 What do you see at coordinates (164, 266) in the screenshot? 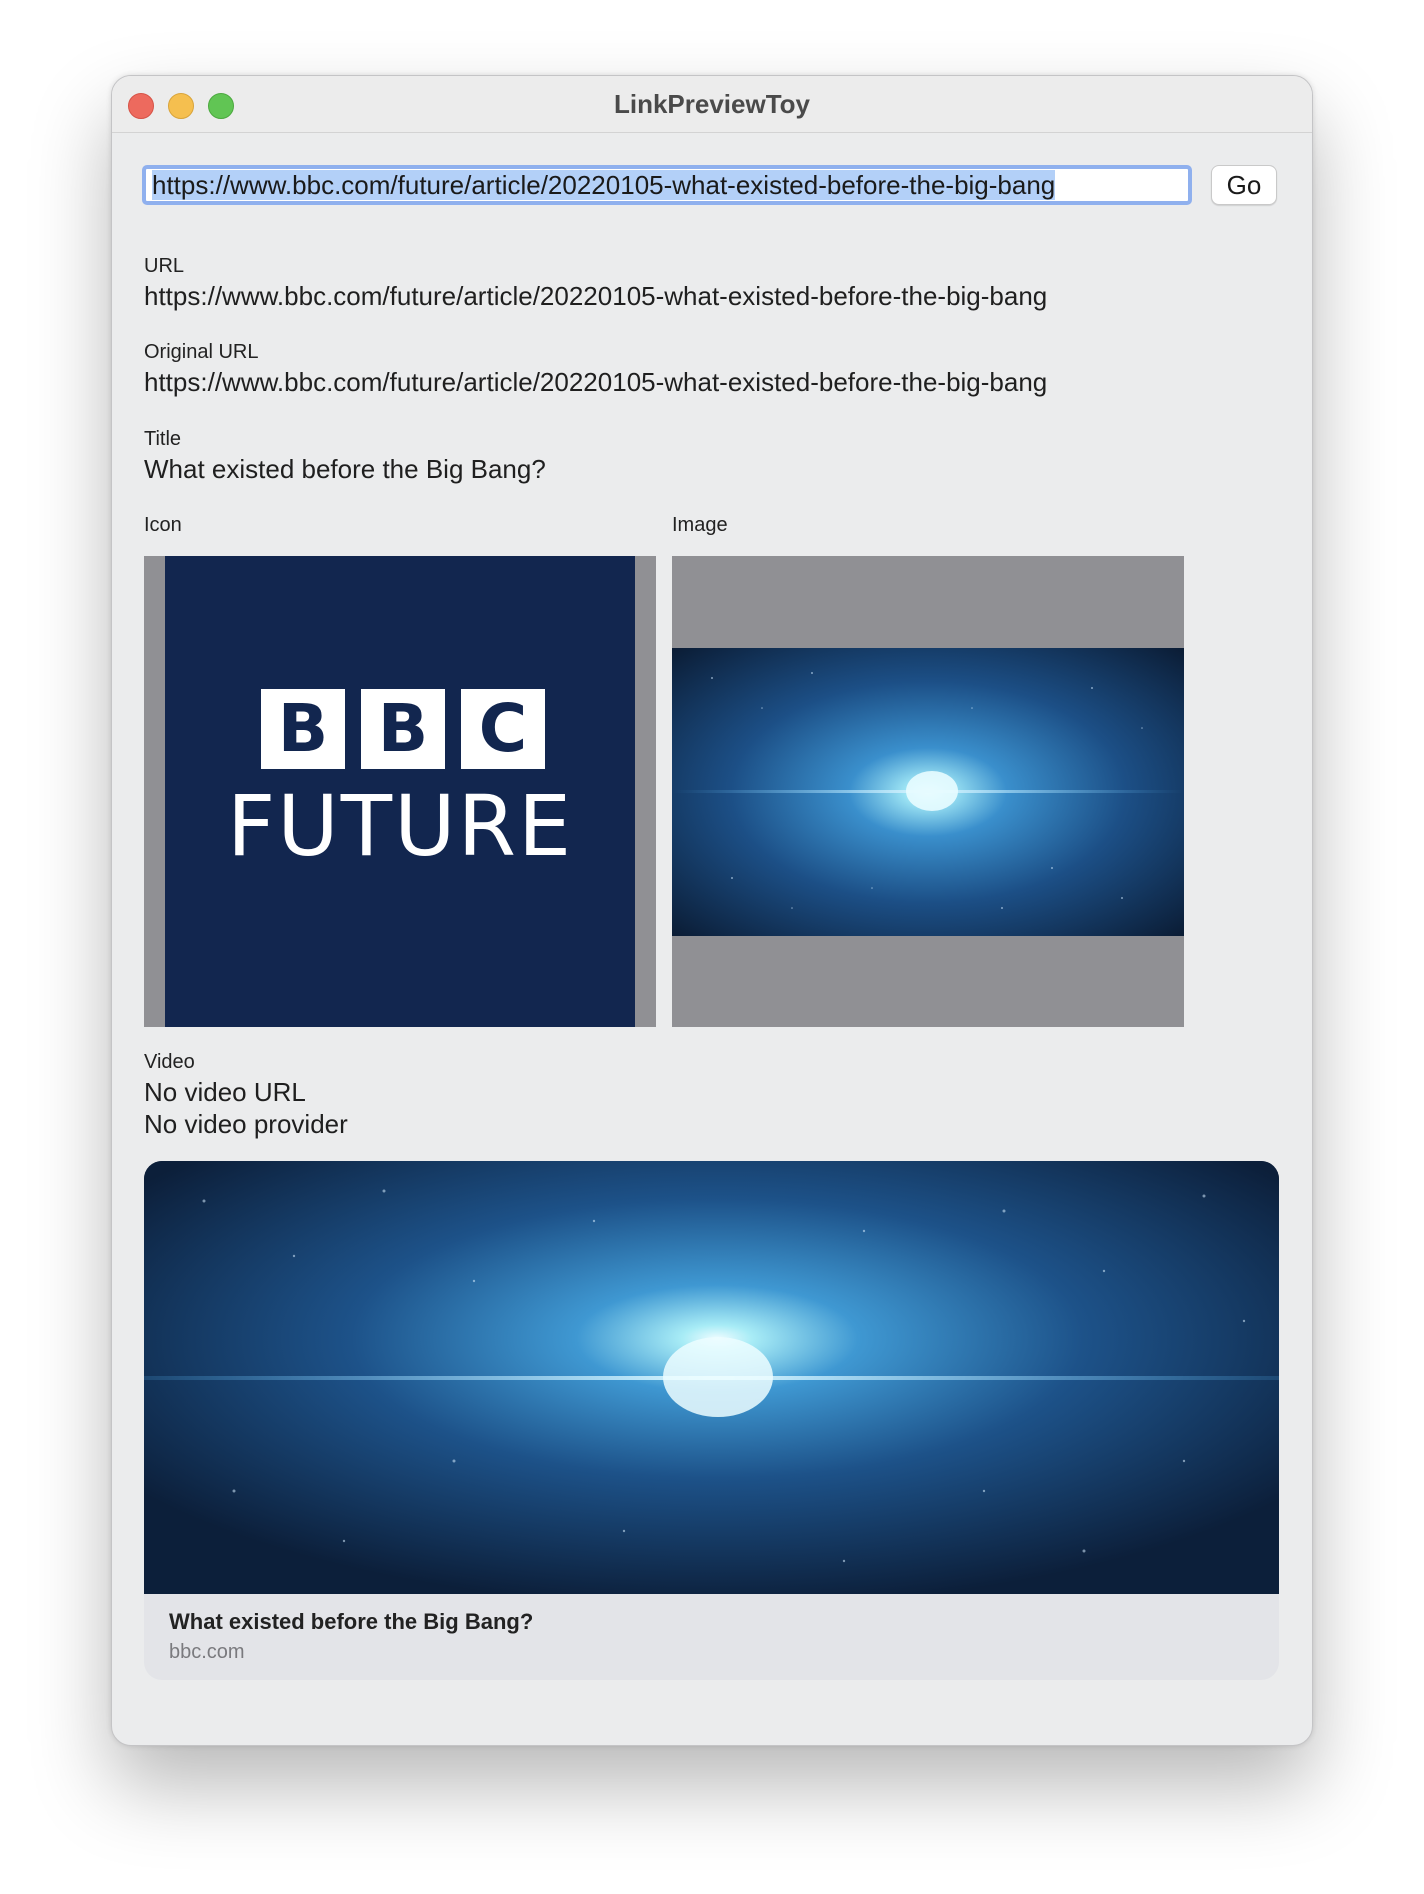
I see `url-label: URL` at bounding box center [164, 266].